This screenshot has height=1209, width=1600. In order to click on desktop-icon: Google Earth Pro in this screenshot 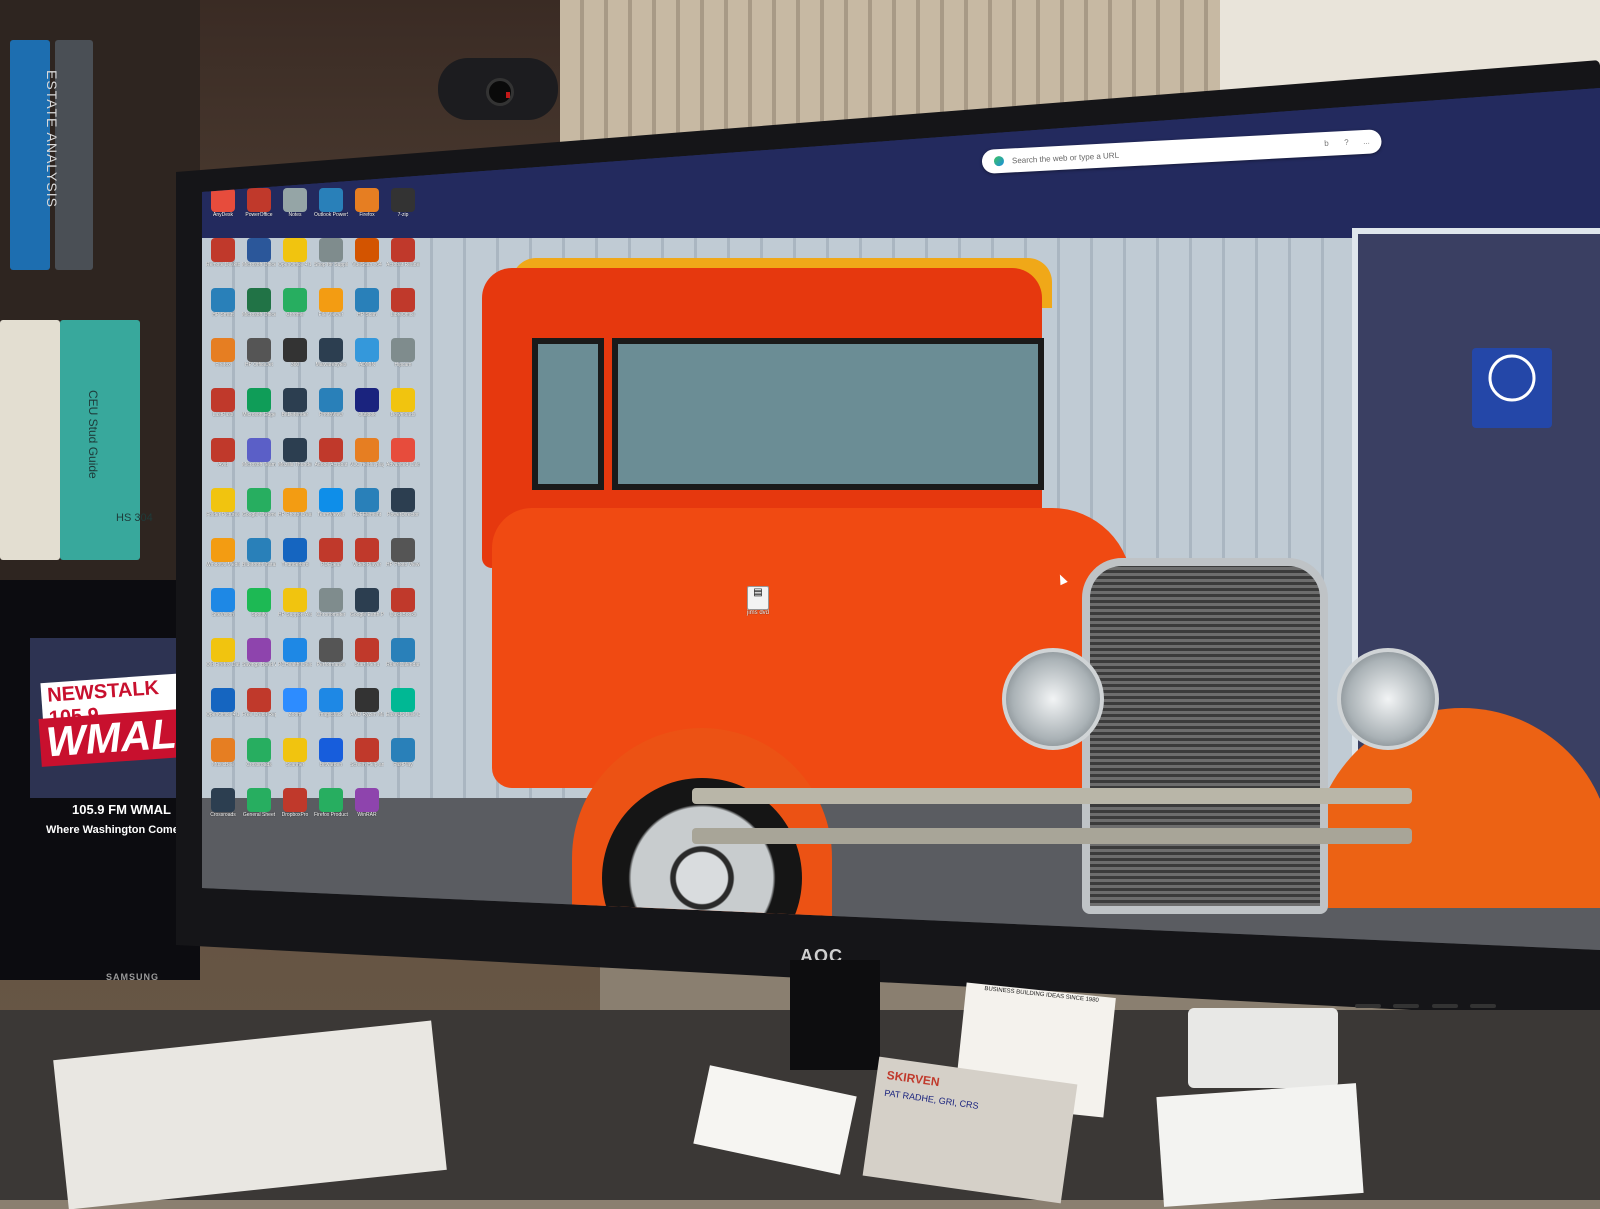, I will do `click(367, 603)`.